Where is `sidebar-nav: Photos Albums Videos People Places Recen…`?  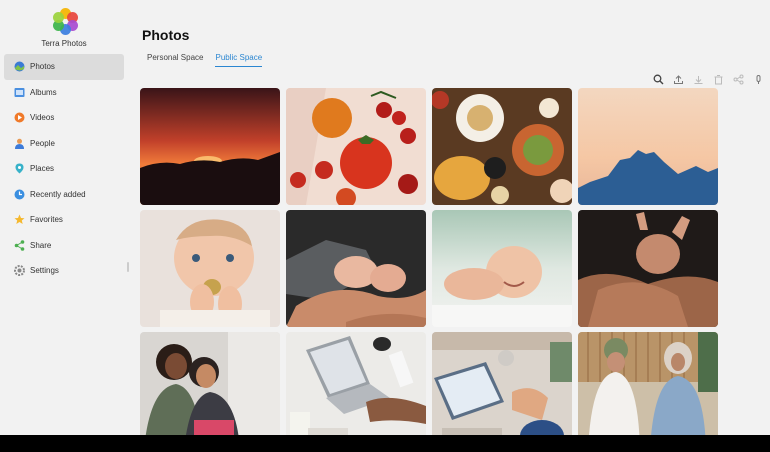
sidebar-nav: Photos Albums Videos People Places Recen… is located at coordinates (64, 169).